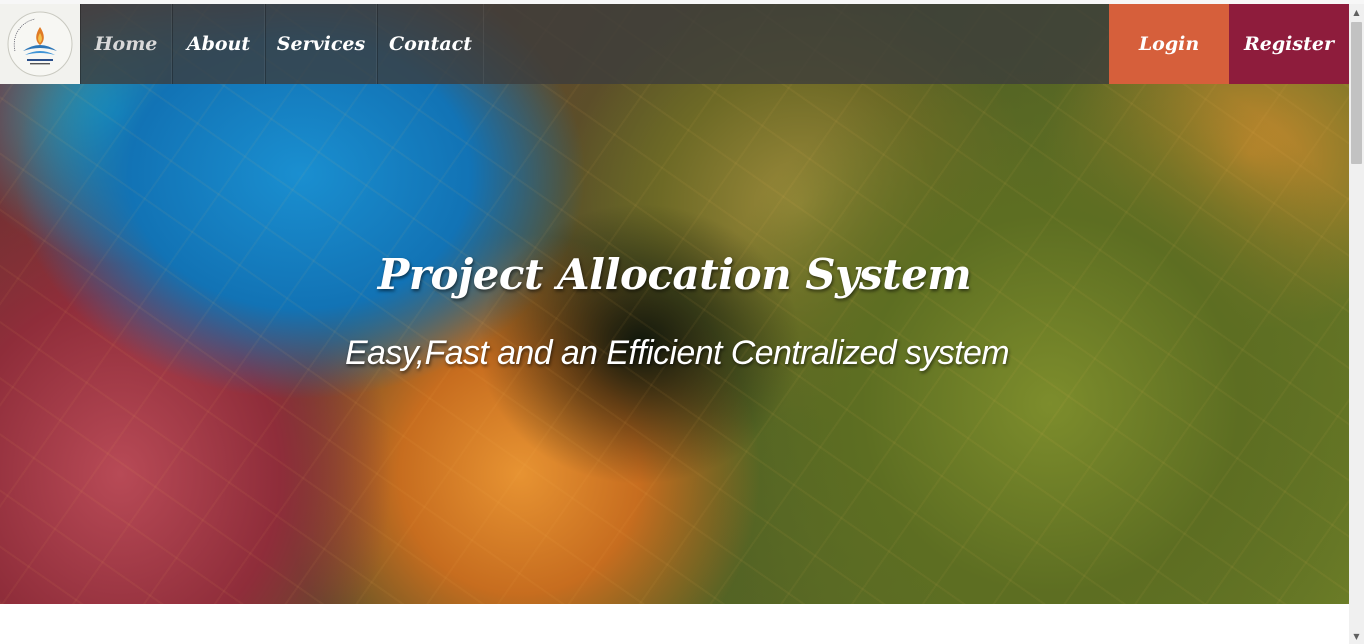 The height and width of the screenshot is (644, 1364). I want to click on scroll-up-arrow-icon: ▲, so click(1356, 12).